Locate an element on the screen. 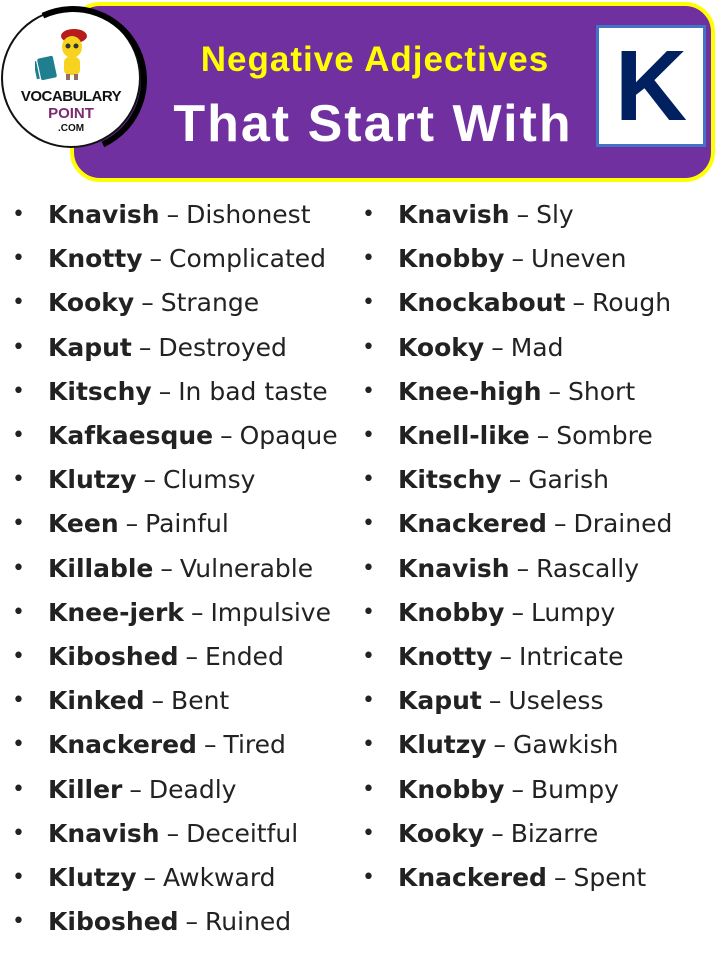  adjective-meaning: Impulsive is located at coordinates (270, 612).